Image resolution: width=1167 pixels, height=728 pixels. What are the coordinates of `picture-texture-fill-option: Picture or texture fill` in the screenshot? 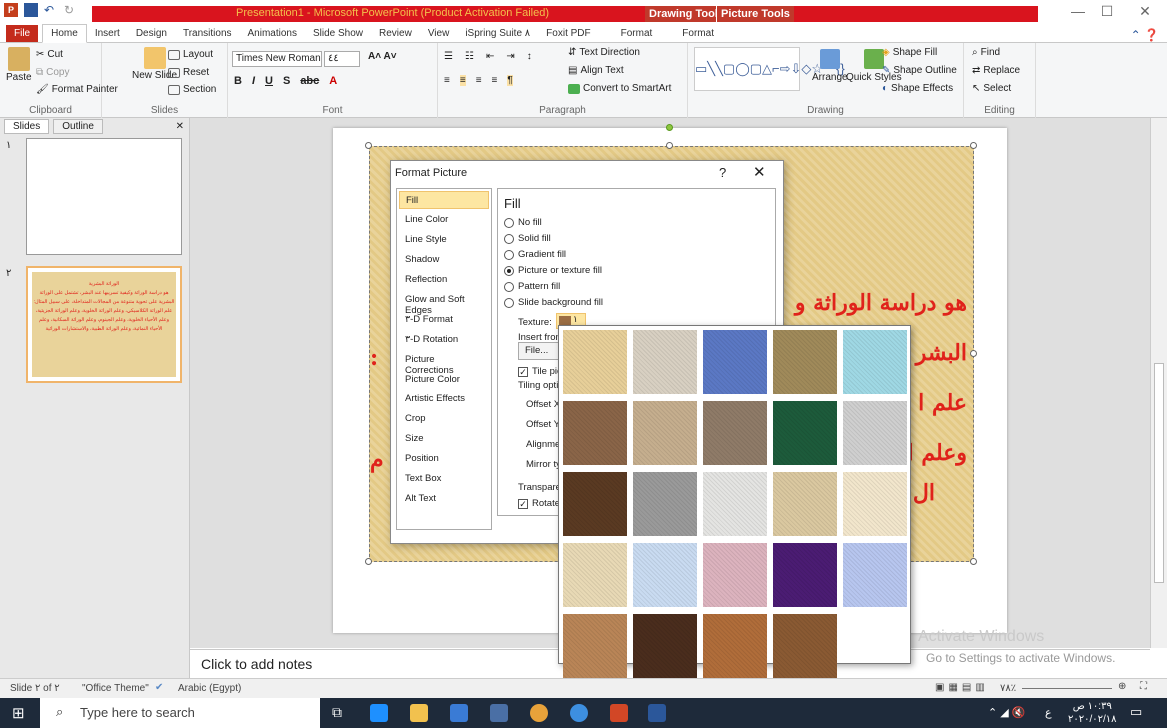 It's located at (553, 270).